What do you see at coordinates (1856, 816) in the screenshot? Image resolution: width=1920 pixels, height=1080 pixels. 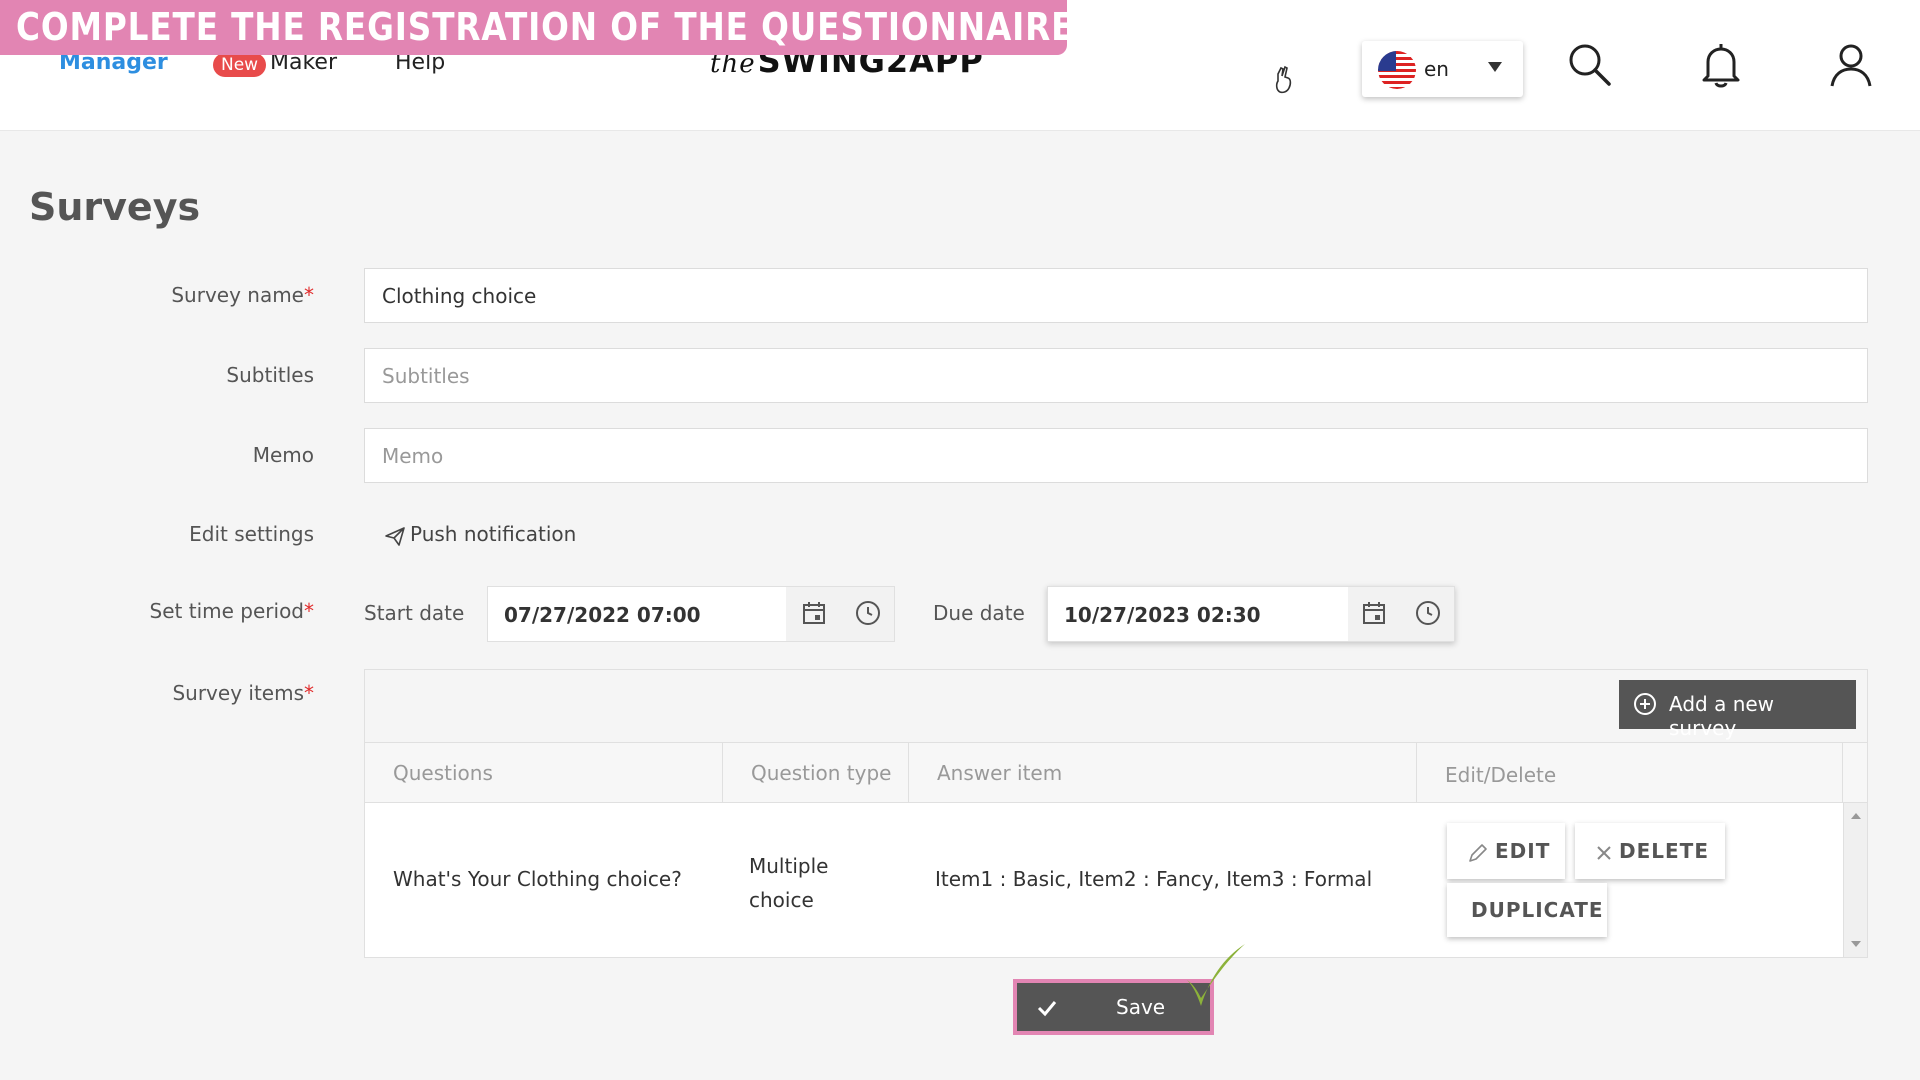 I see `scroll-up-icon` at bounding box center [1856, 816].